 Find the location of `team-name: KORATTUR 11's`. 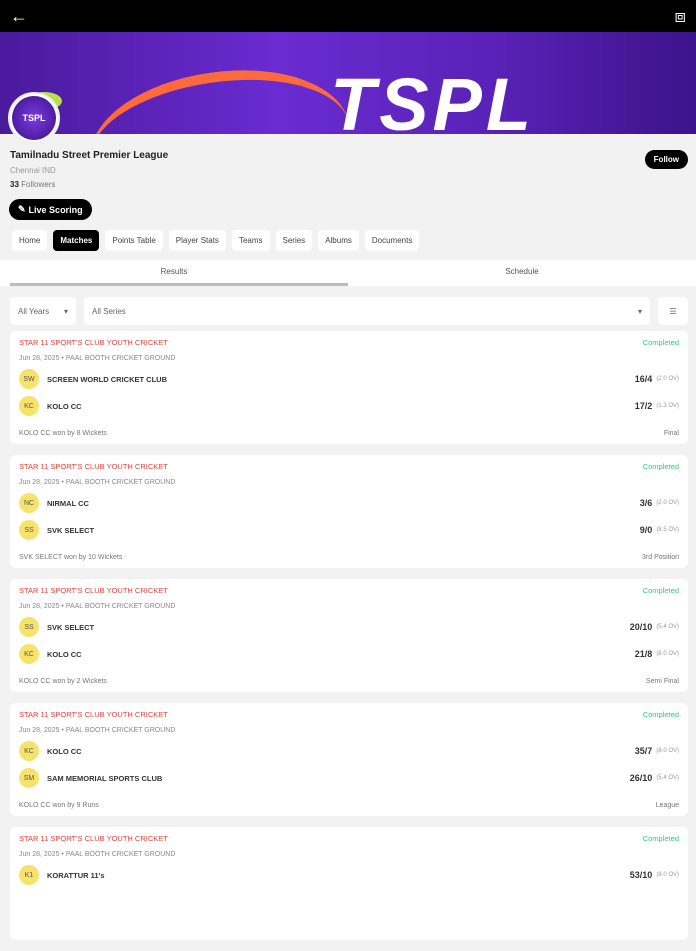

team-name: KORATTUR 11's is located at coordinates (76, 875).